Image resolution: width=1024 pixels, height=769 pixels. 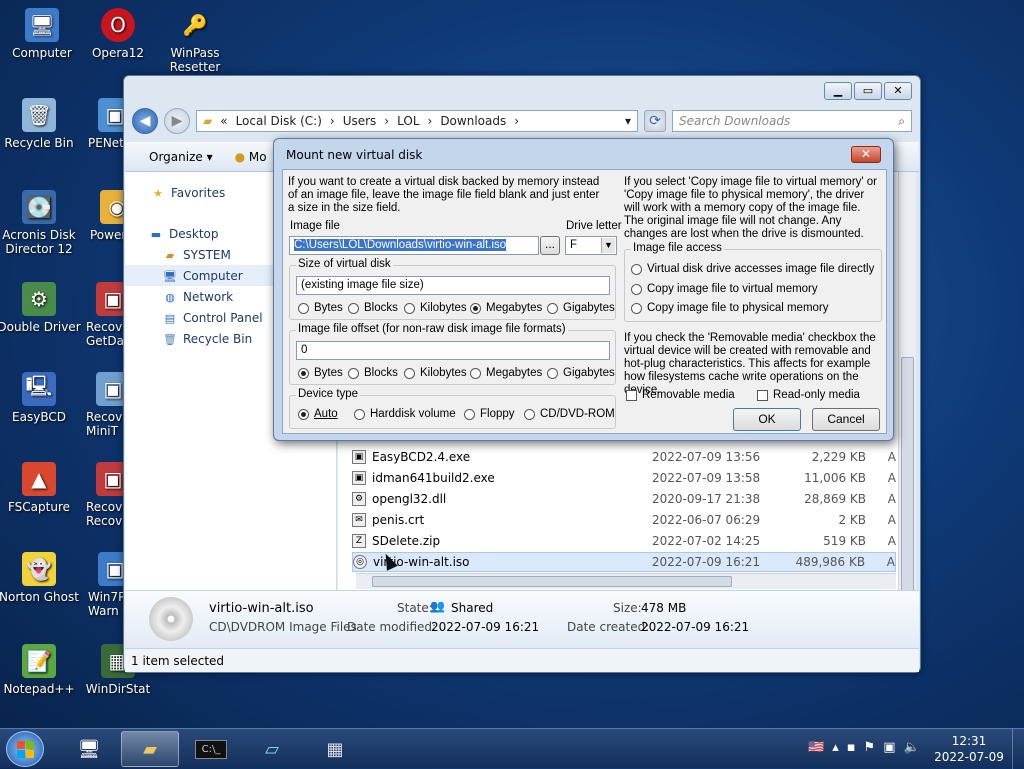 What do you see at coordinates (103, 495) in the screenshot?
I see `desktop-icon-recov-recove: ▣ Recov Recove` at bounding box center [103, 495].